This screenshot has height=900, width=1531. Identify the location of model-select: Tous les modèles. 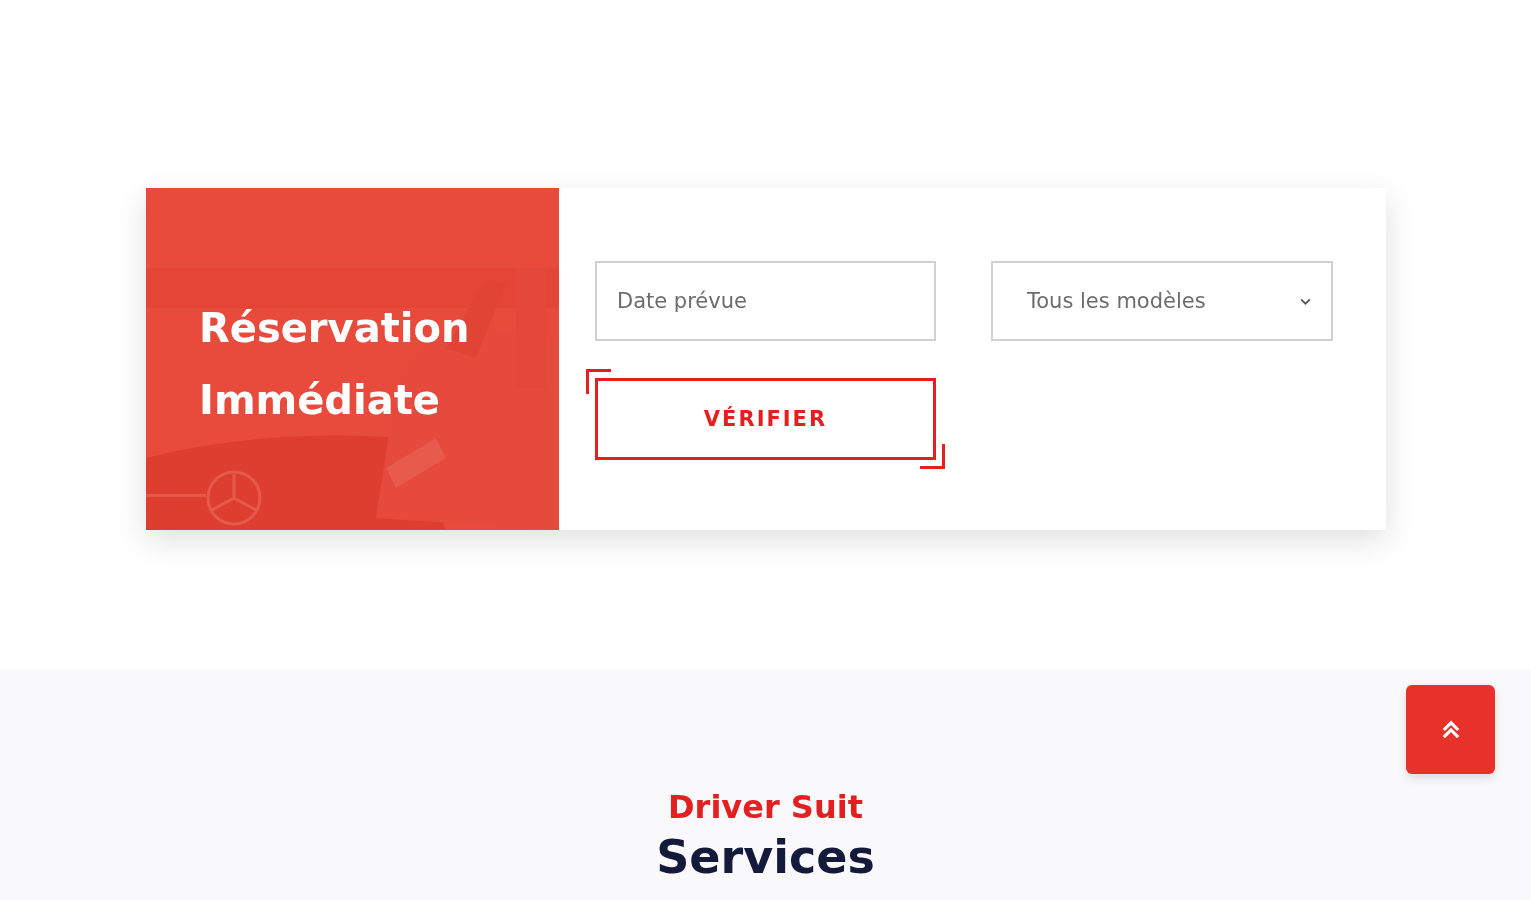
(1162, 301).